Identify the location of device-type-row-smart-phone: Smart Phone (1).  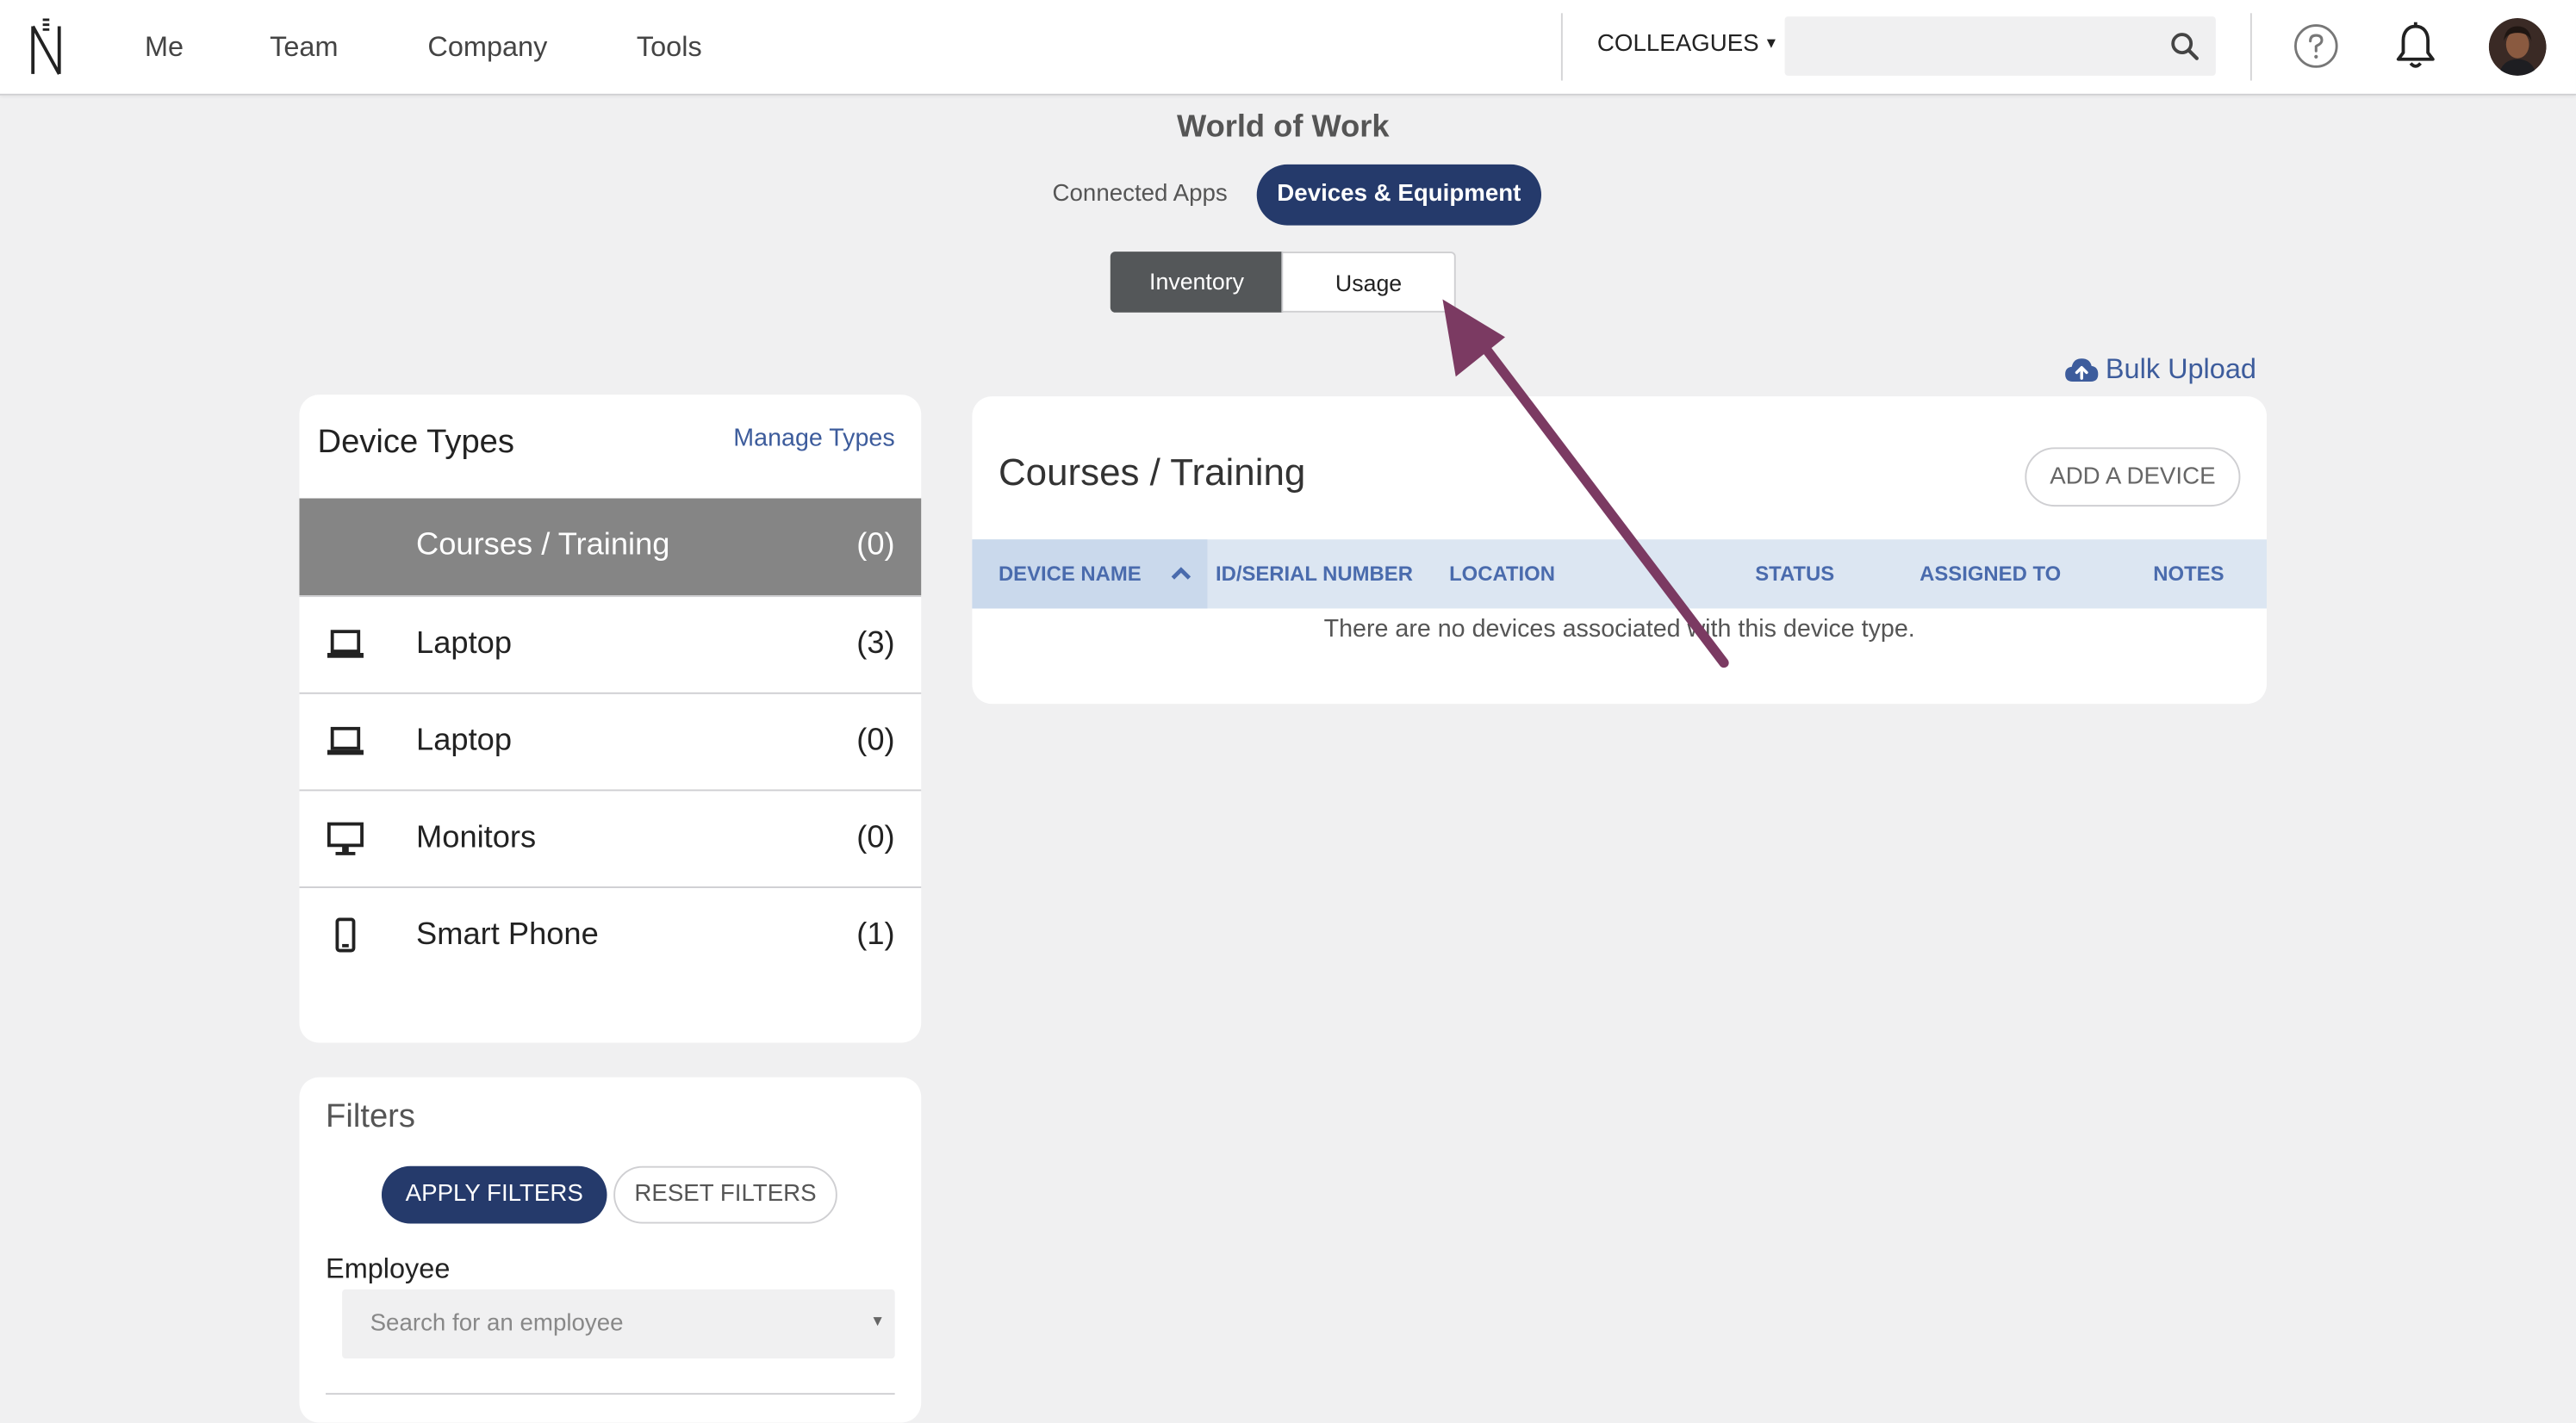
(610, 935).